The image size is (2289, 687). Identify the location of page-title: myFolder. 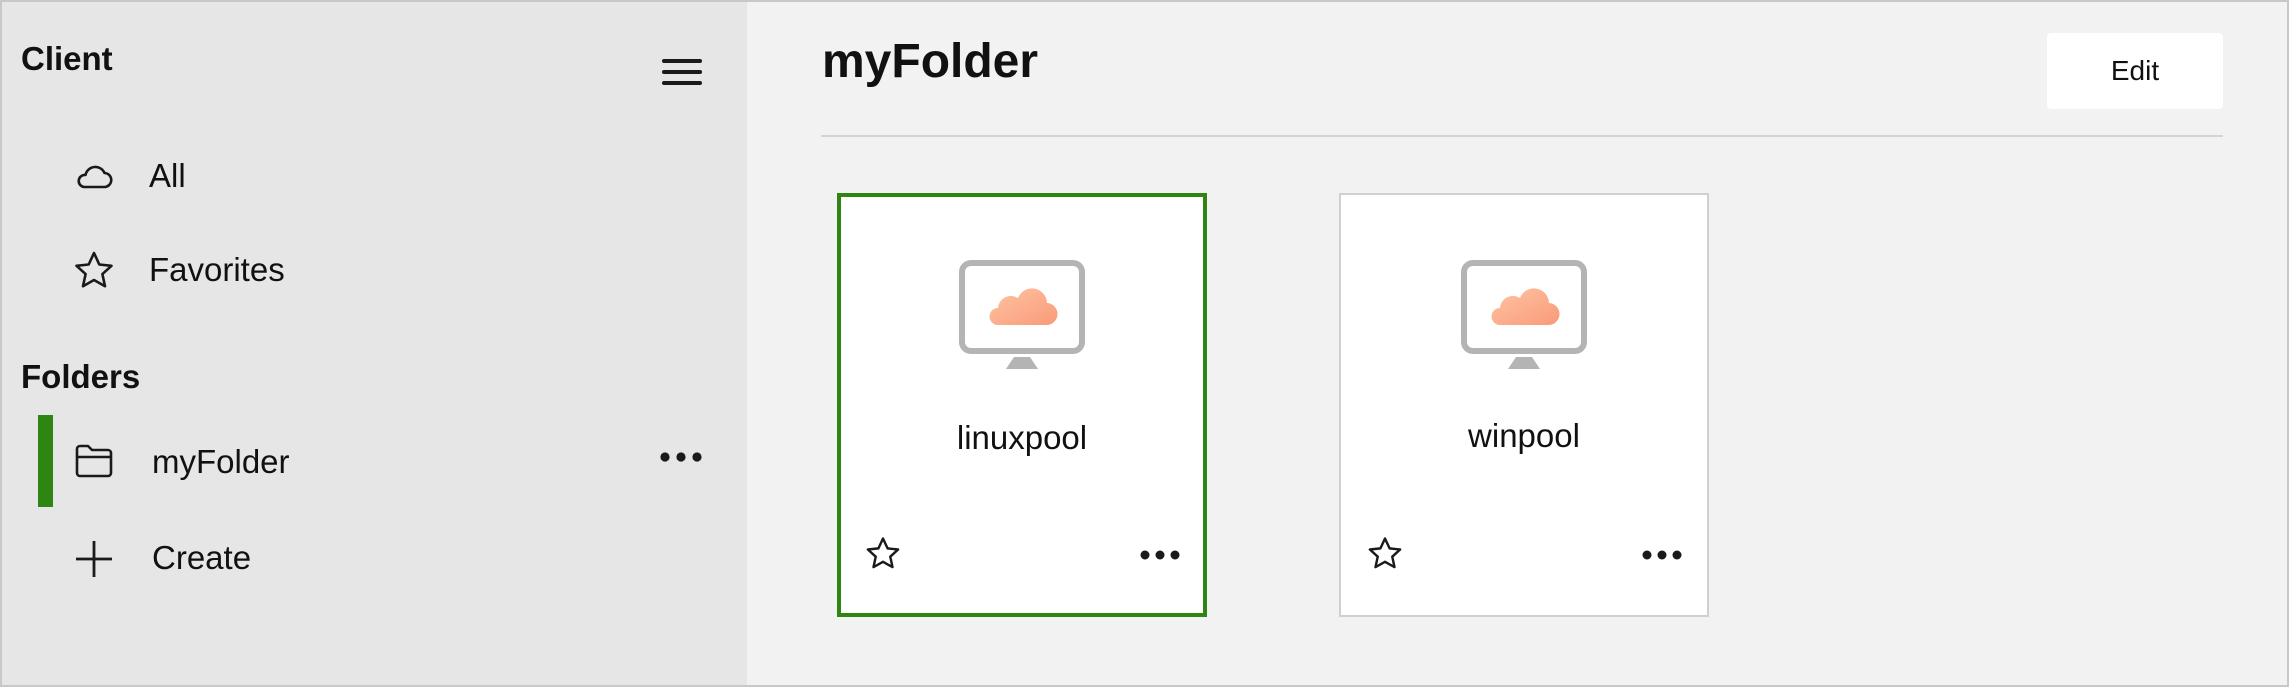
(930, 61).